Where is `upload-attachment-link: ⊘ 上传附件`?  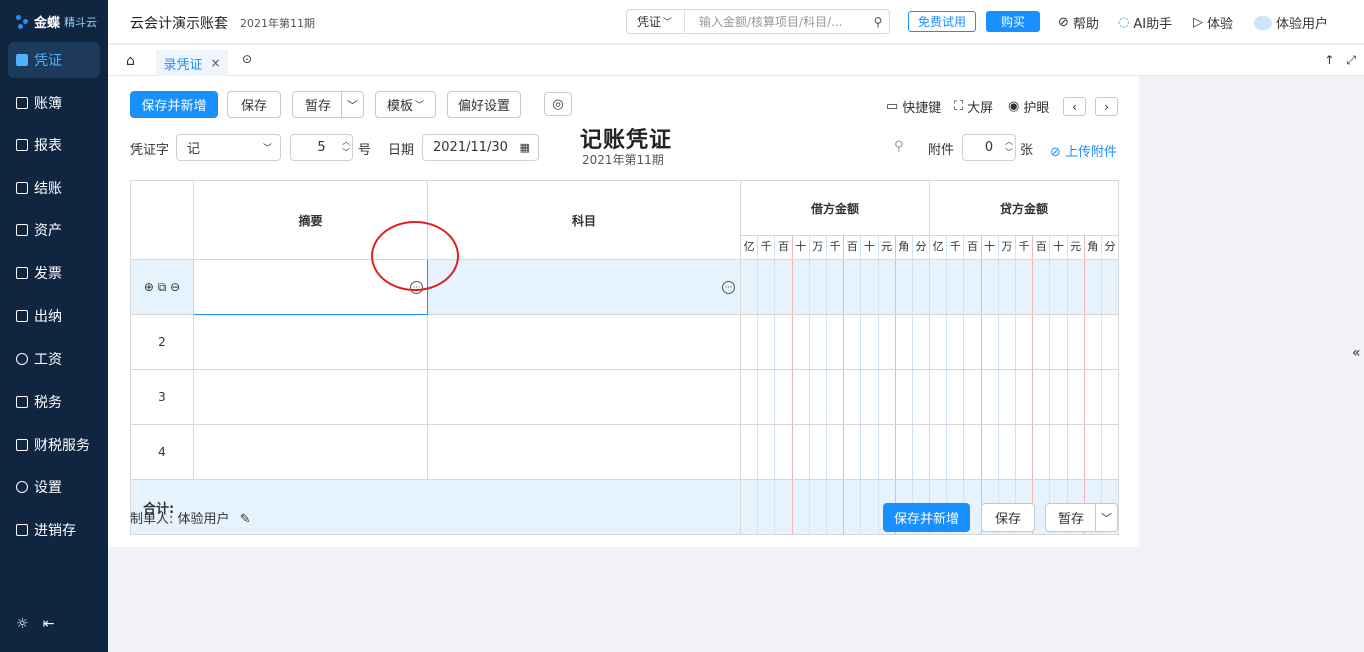 upload-attachment-link: ⊘ 上传附件 is located at coordinates (1083, 150).